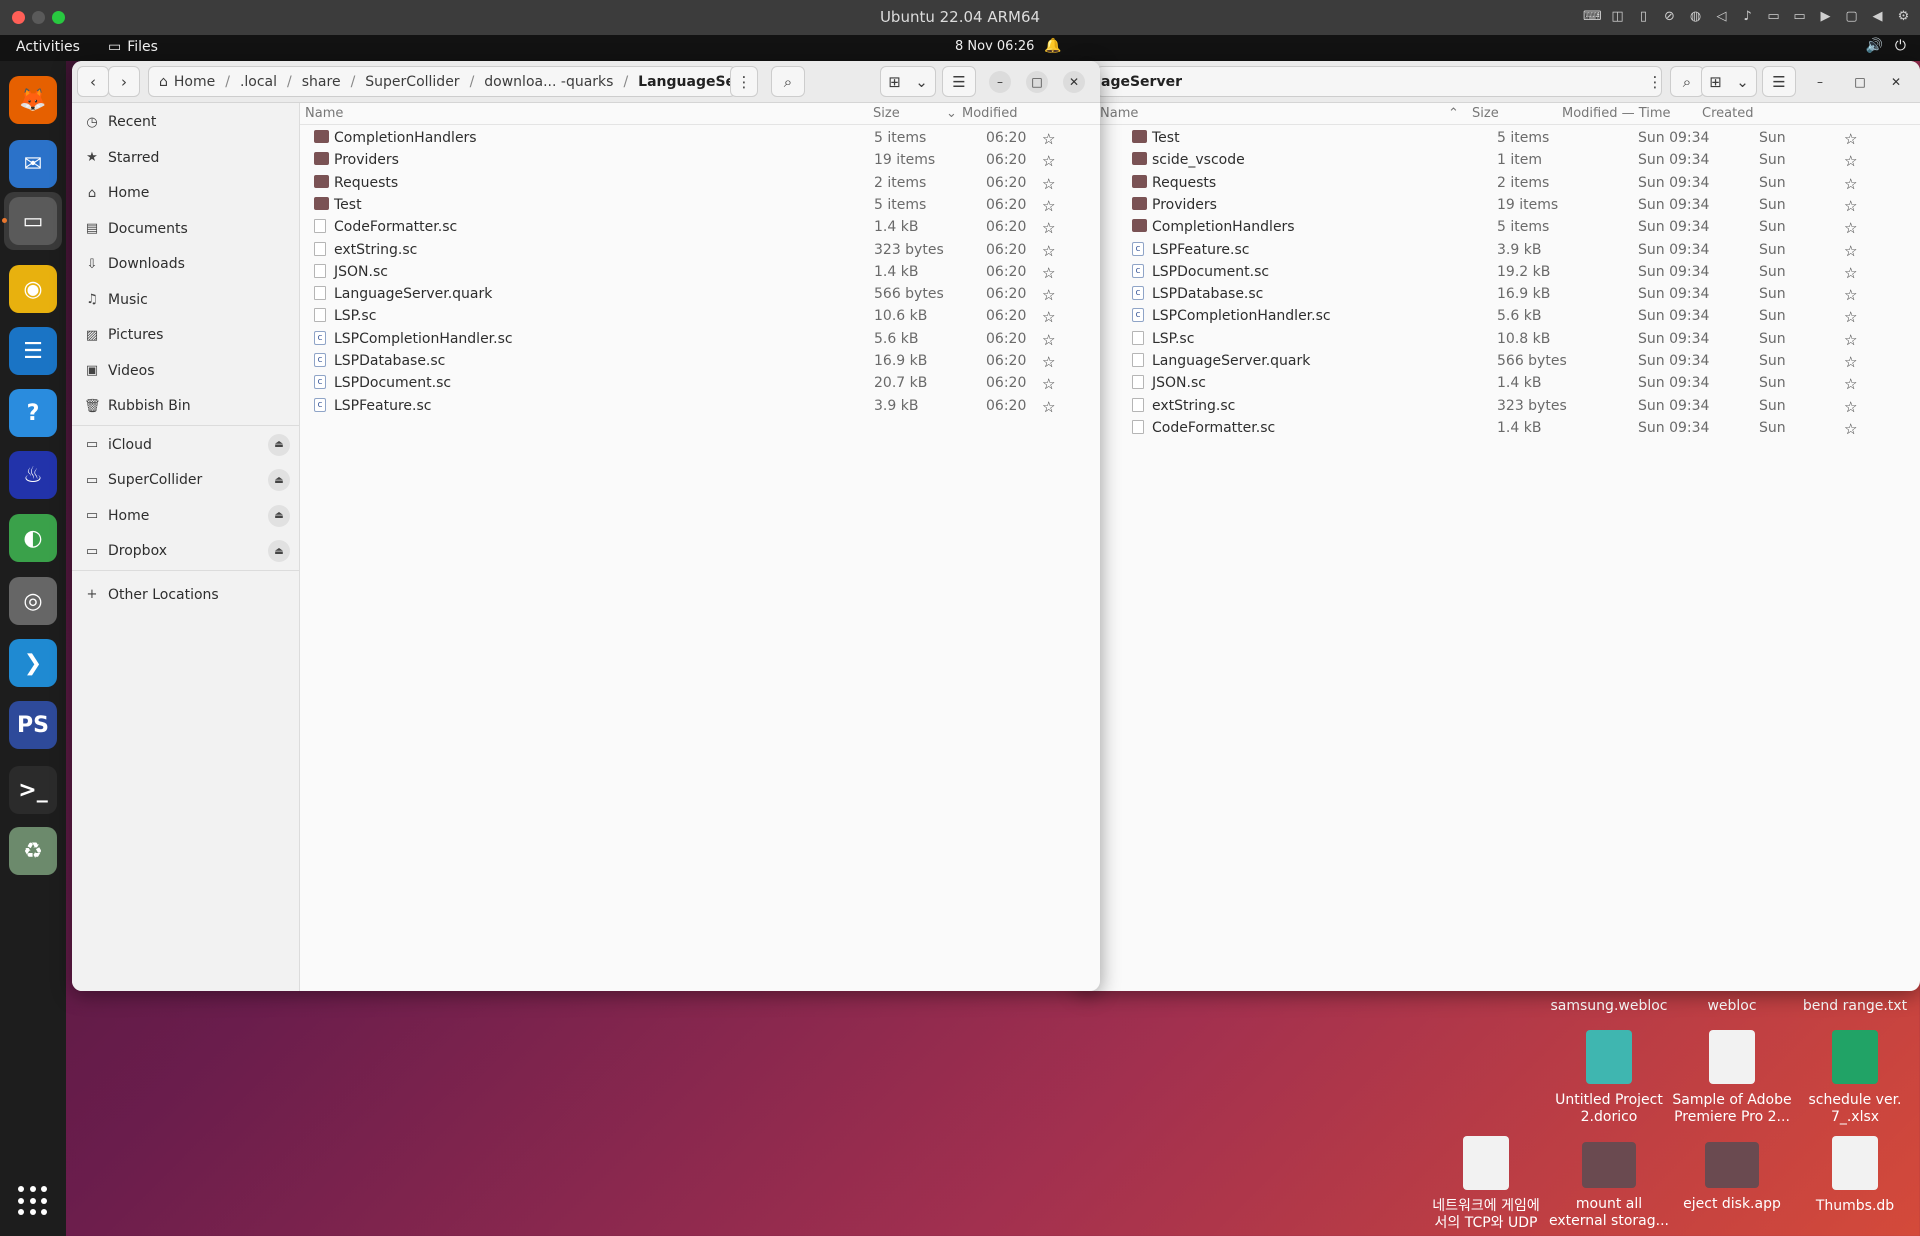  Describe the element at coordinates (189, 229) in the screenshot. I see `sidebar-item-documents: ▤ Documents` at that location.